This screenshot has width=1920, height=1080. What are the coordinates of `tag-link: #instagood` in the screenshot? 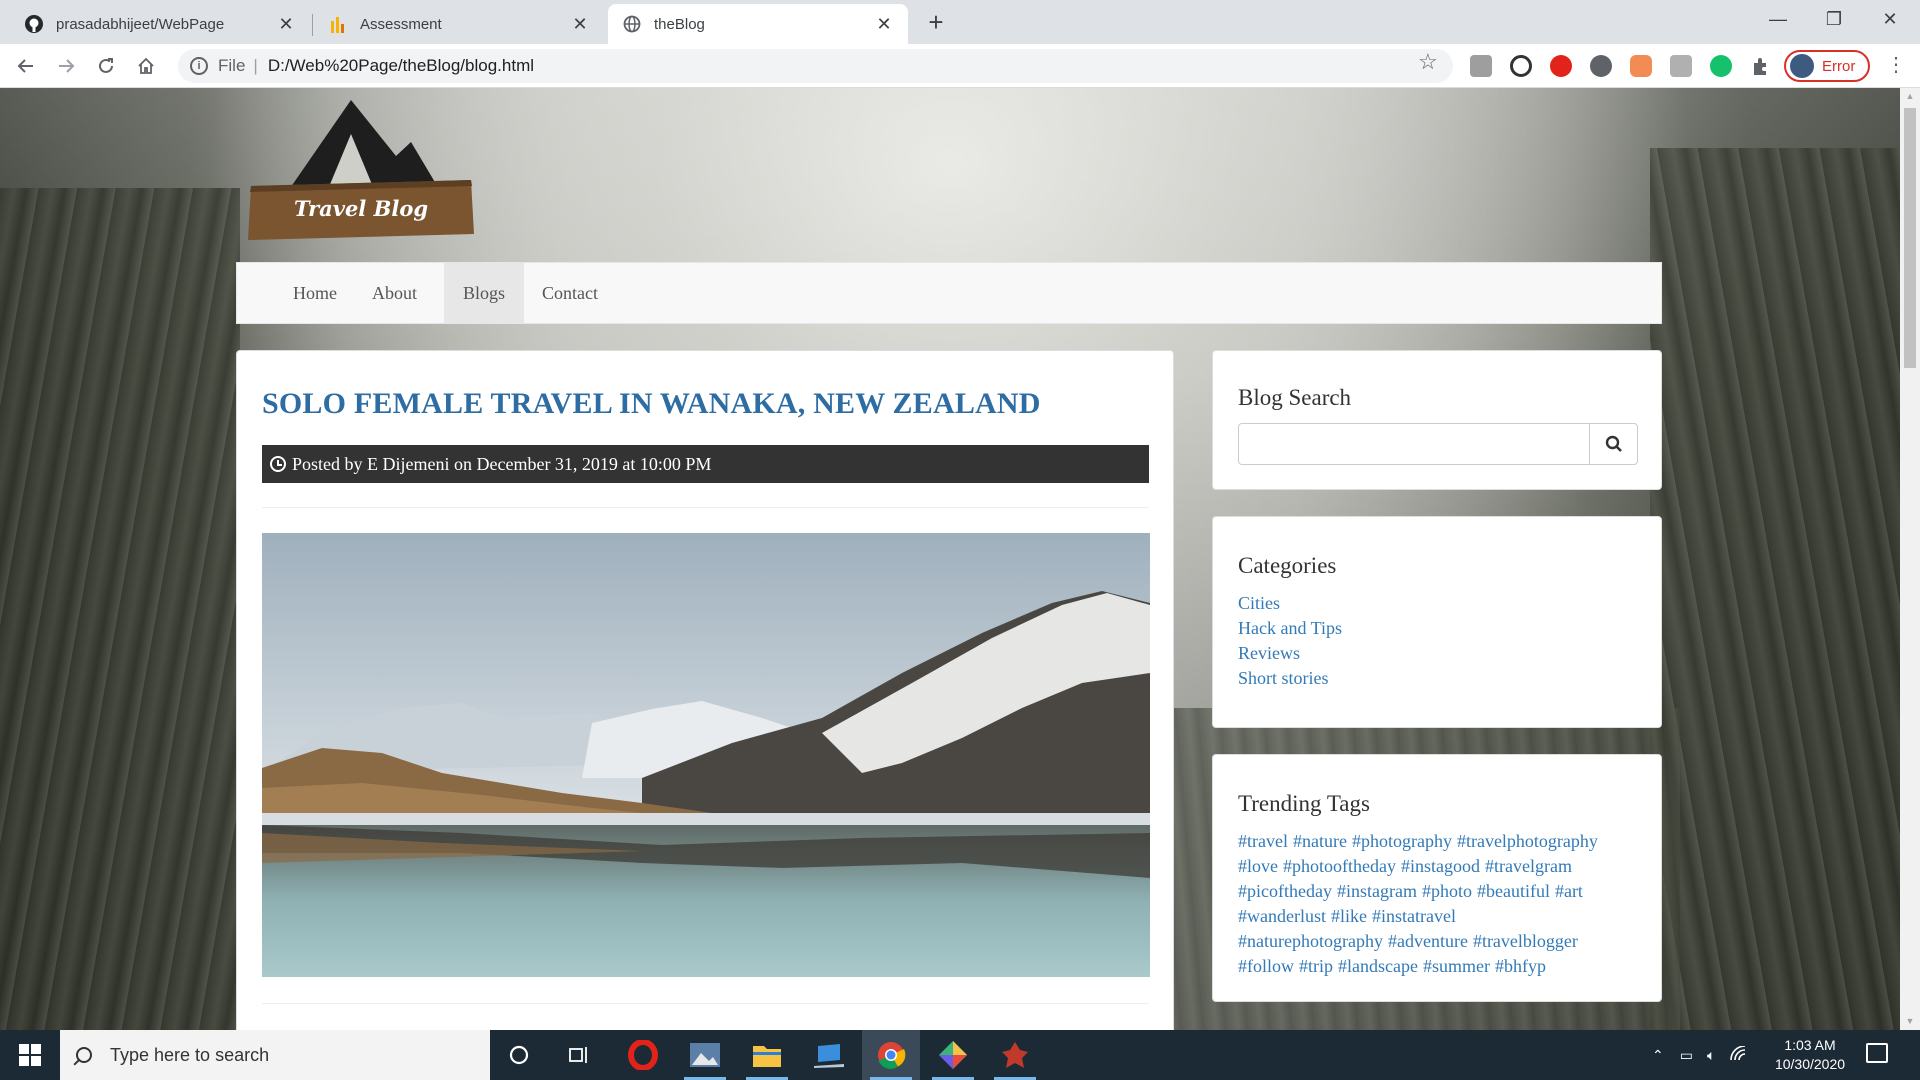 It's located at (1440, 866).